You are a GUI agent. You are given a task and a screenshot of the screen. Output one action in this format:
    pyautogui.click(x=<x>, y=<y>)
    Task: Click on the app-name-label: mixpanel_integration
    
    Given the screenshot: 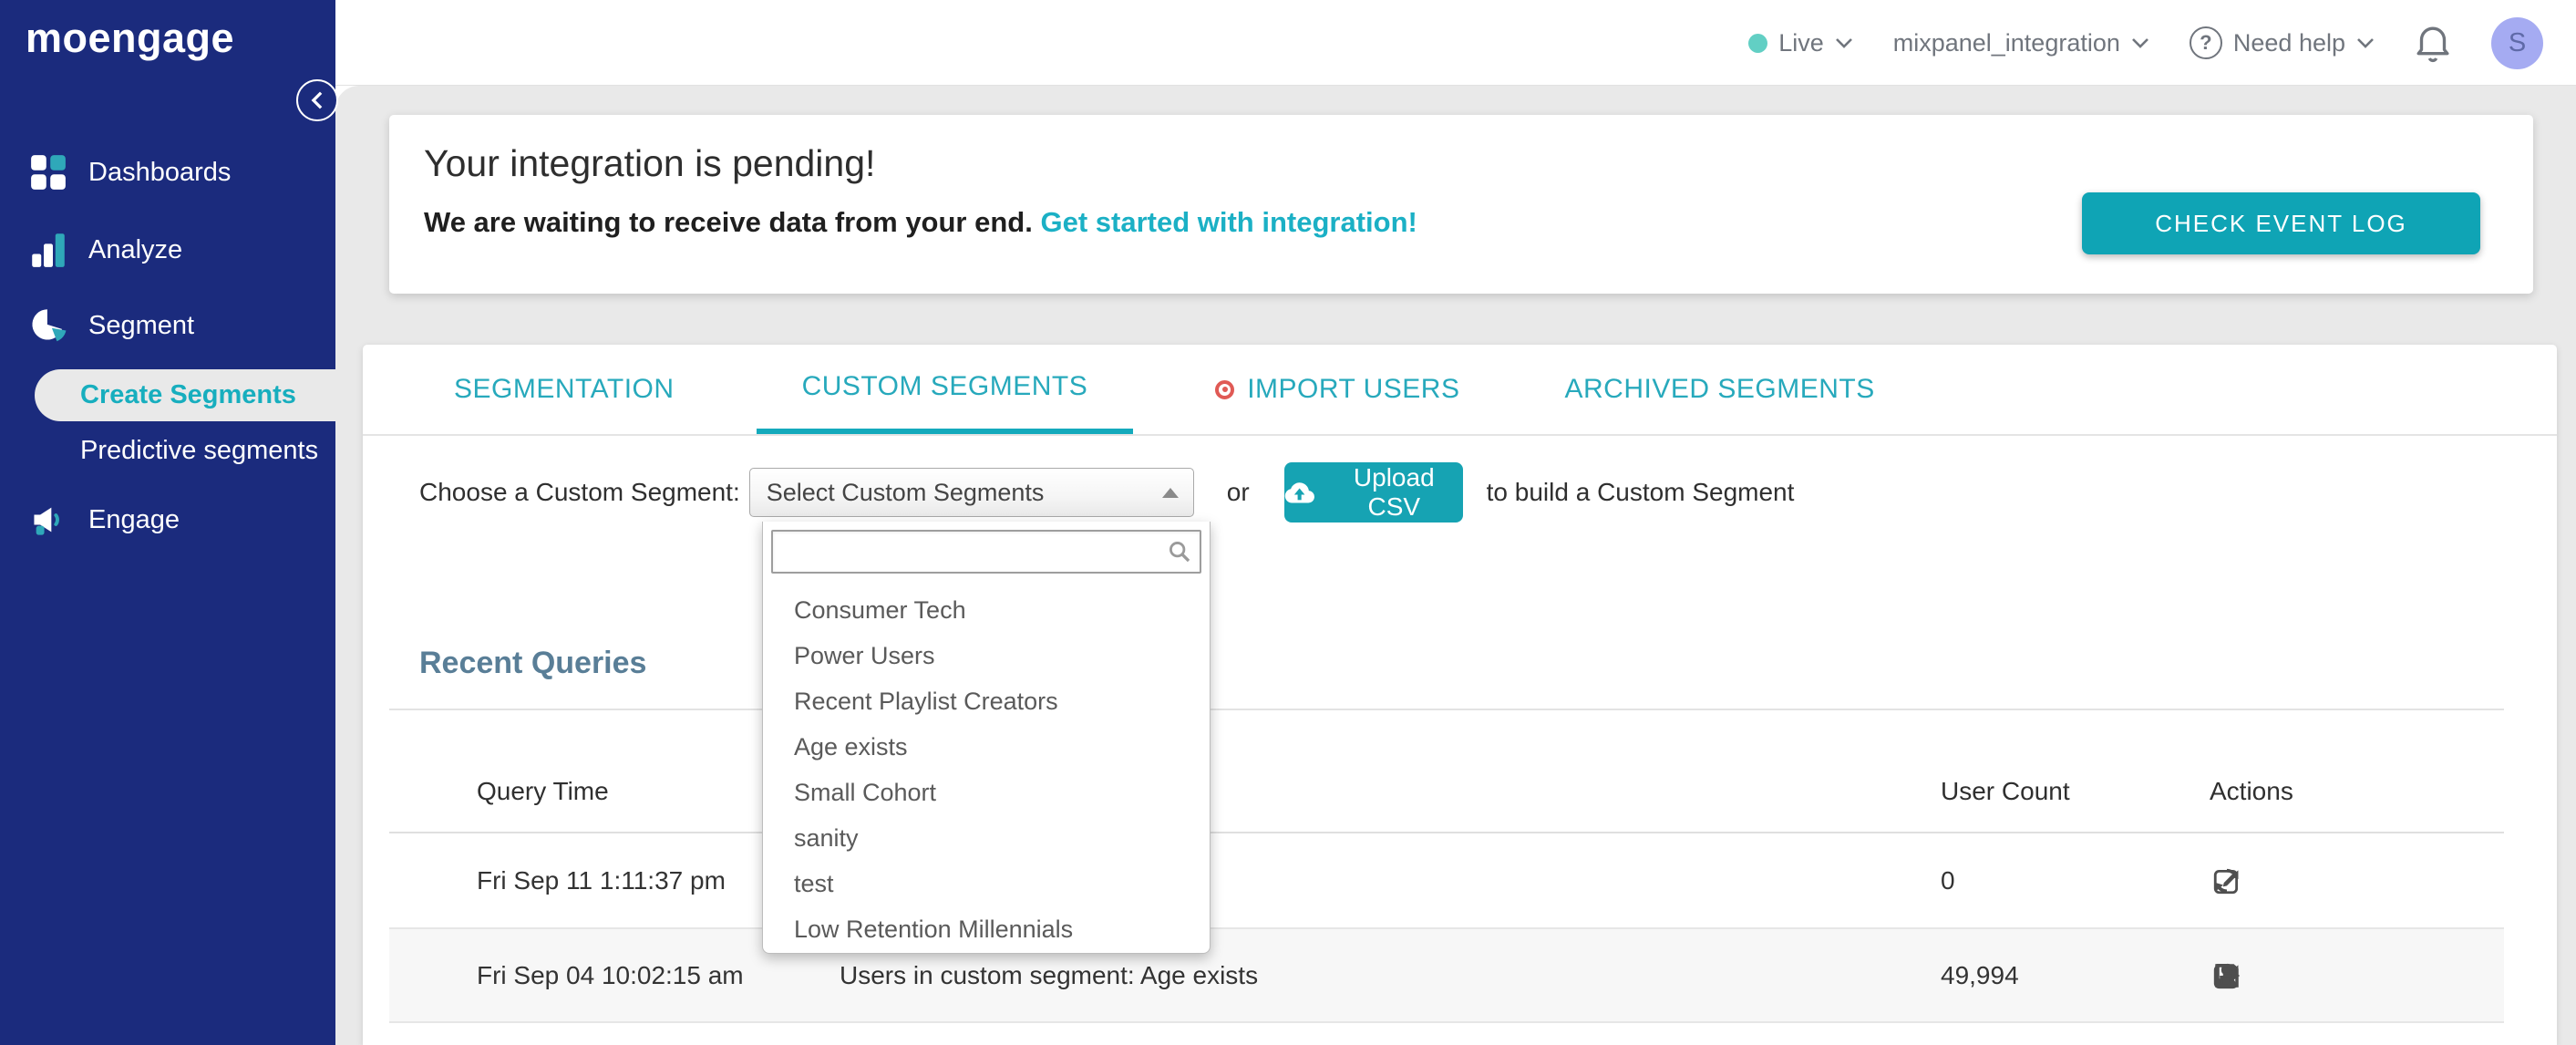 What is the action you would take?
    pyautogui.click(x=2006, y=42)
    